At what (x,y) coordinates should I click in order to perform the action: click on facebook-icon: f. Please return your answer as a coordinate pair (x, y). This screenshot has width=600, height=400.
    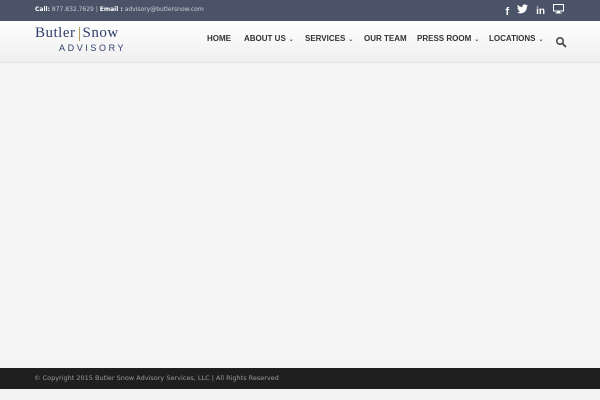
    Looking at the image, I should click on (507, 12).